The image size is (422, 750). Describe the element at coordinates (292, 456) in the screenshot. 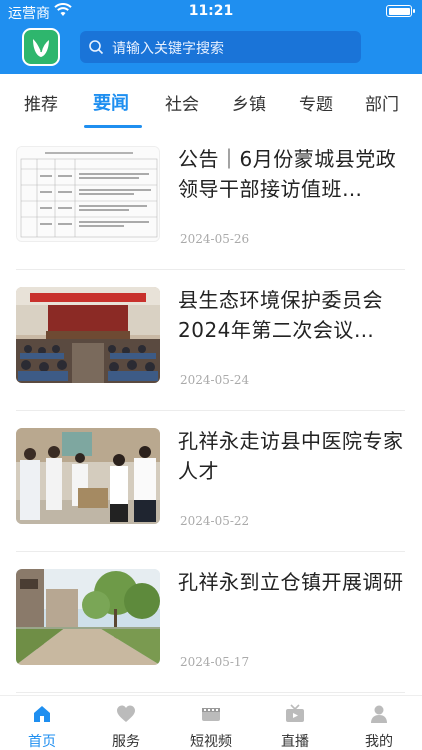

I see `news-title: 孔祥永走访县中医院专家人才` at that location.